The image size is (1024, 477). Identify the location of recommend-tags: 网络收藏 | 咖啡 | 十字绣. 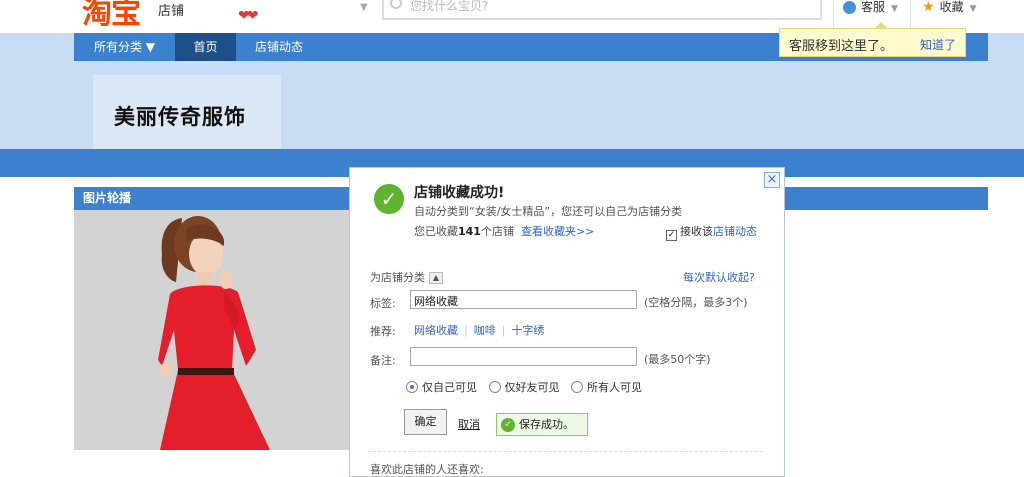
(479, 330).